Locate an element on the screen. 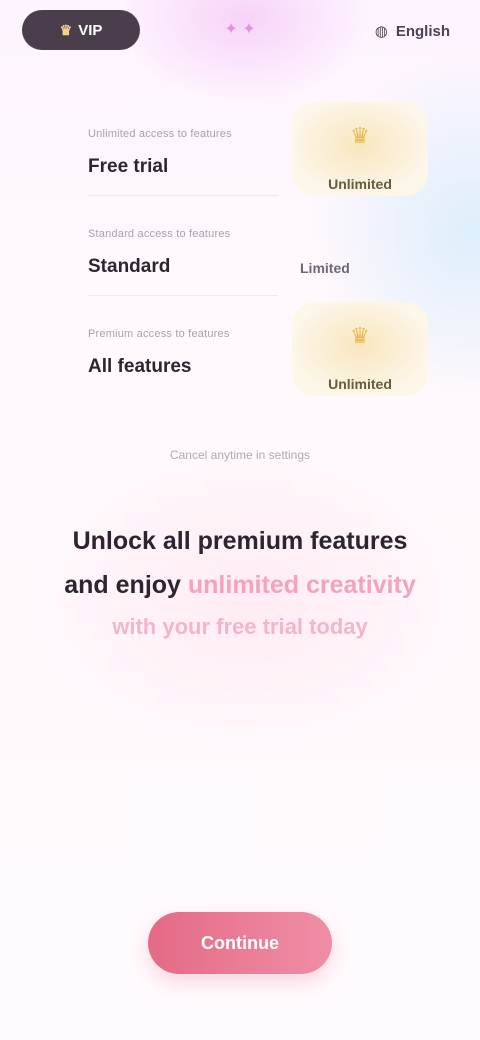 The width and height of the screenshot is (480, 1040). row-kicker: Standard access to features is located at coordinates (159, 234).